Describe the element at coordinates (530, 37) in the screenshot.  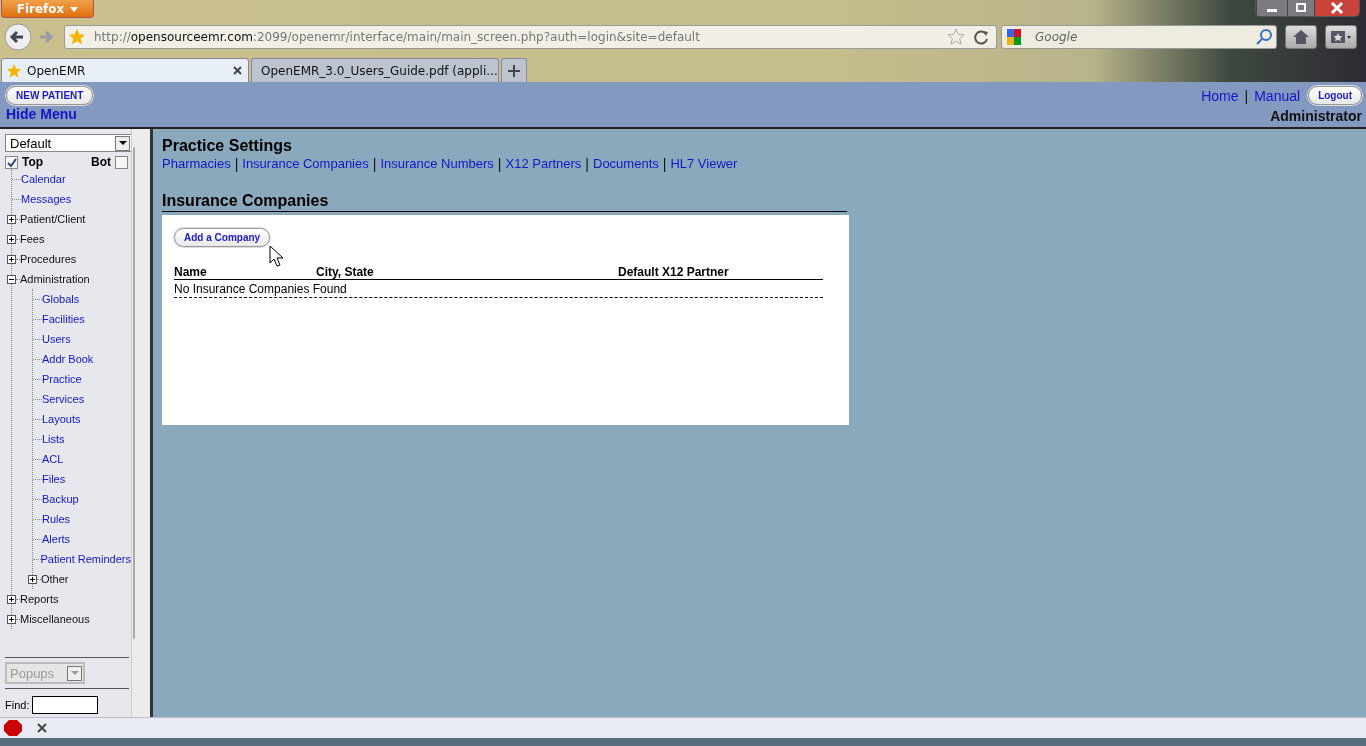
I see `address-field: http://opensourceemr.com:2099/openemr/interface/main/main_screen.php?auth=login&site=default` at that location.